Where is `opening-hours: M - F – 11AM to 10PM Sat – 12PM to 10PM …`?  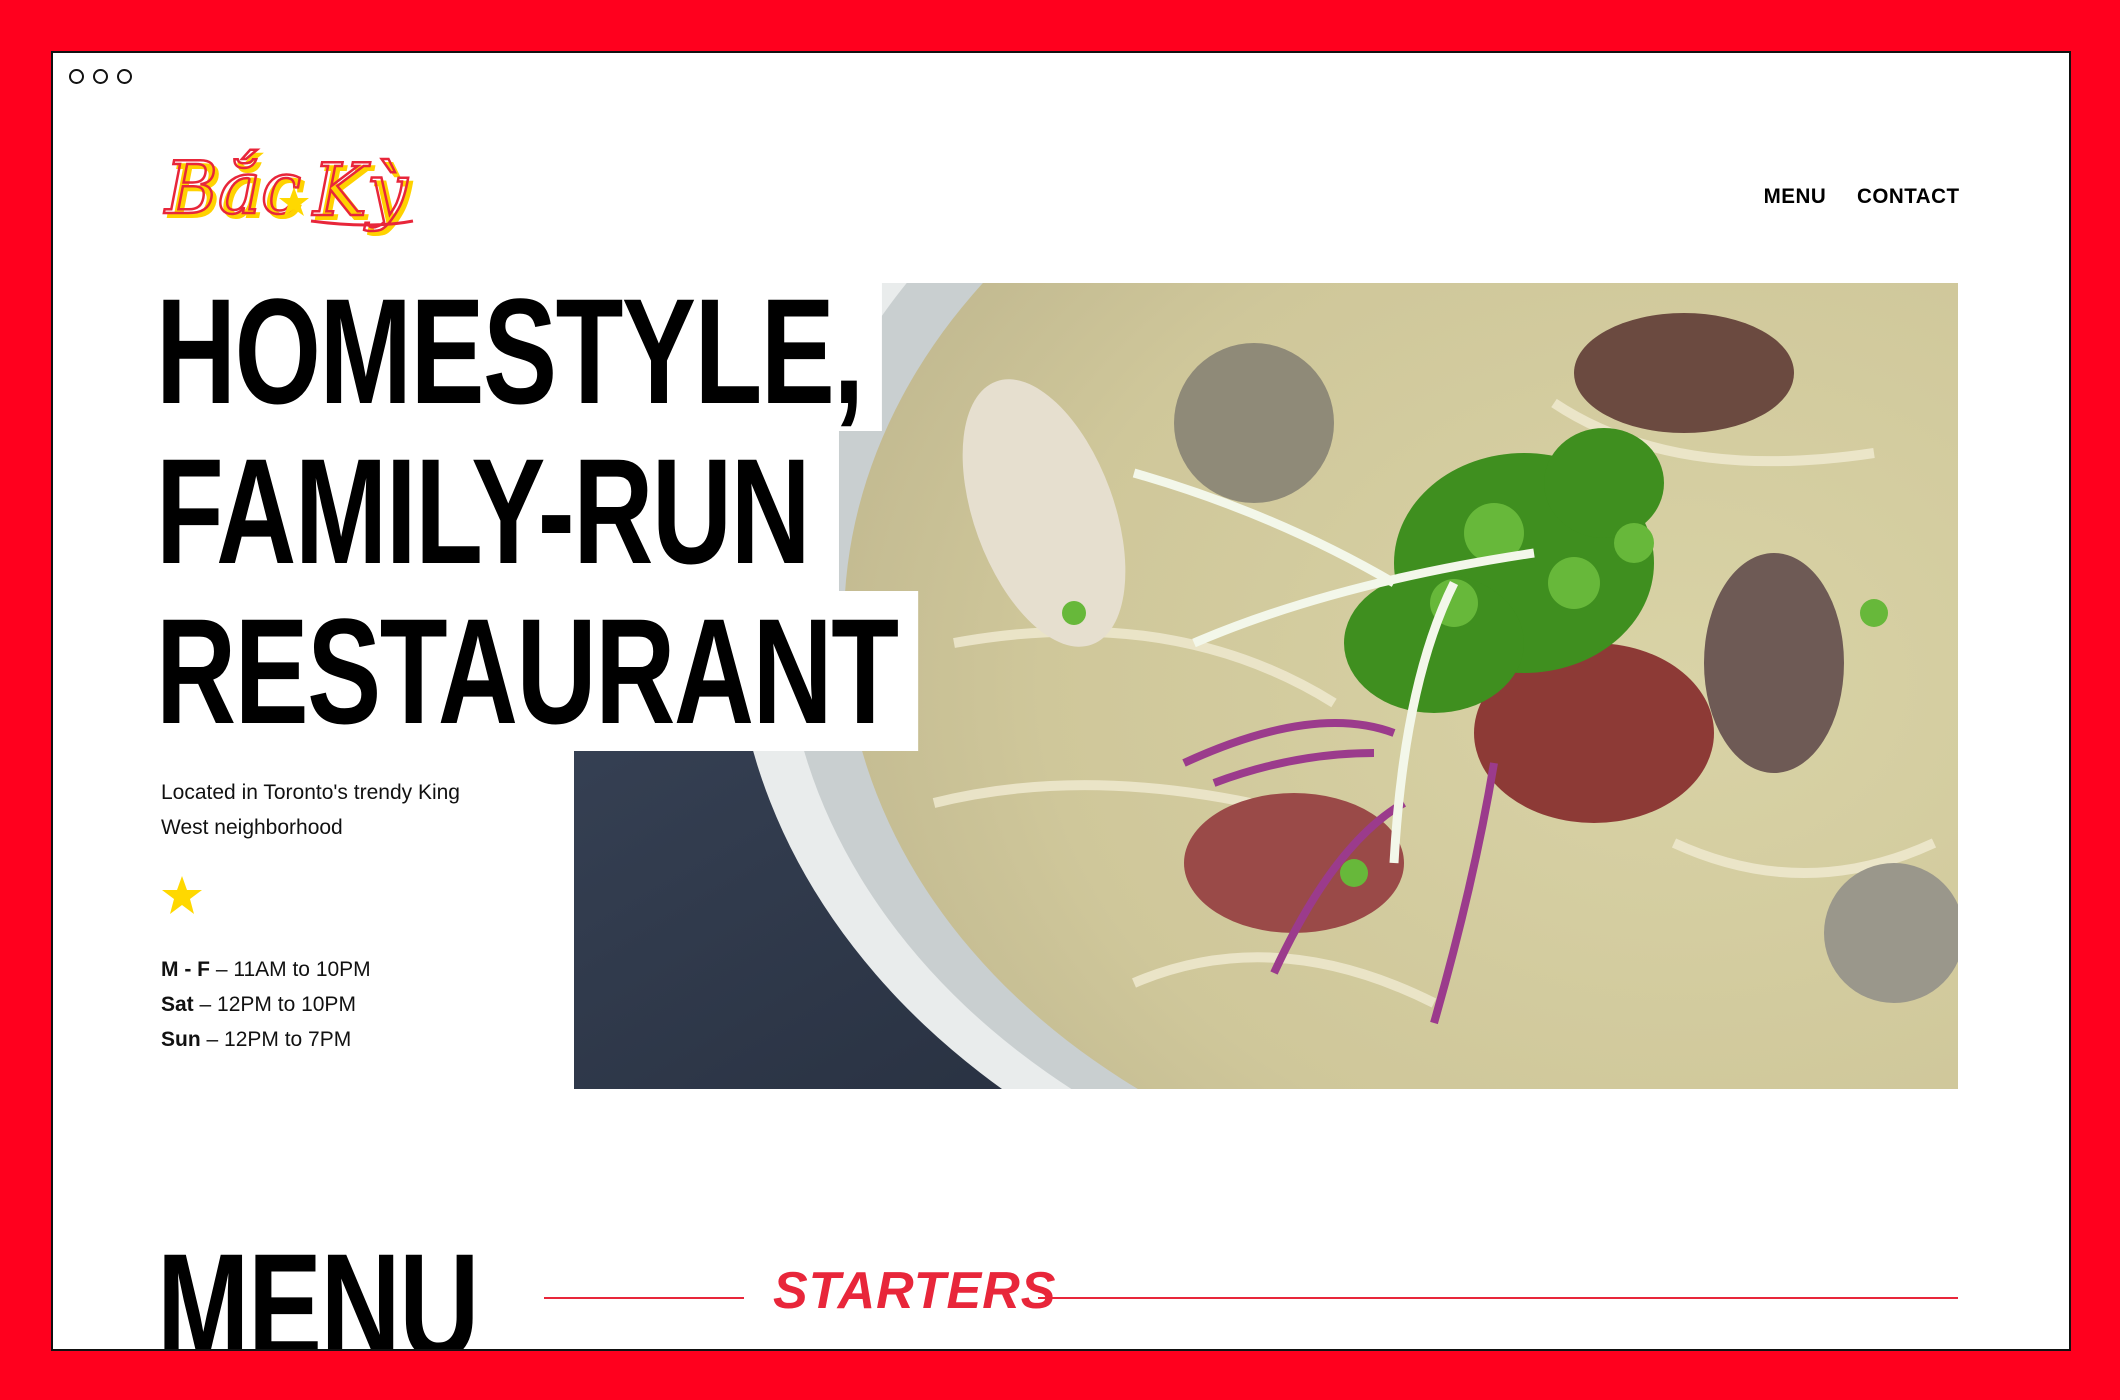 opening-hours: M - F – 11AM to 10PM Sat – 12PM to 10PM … is located at coordinates (266, 1004).